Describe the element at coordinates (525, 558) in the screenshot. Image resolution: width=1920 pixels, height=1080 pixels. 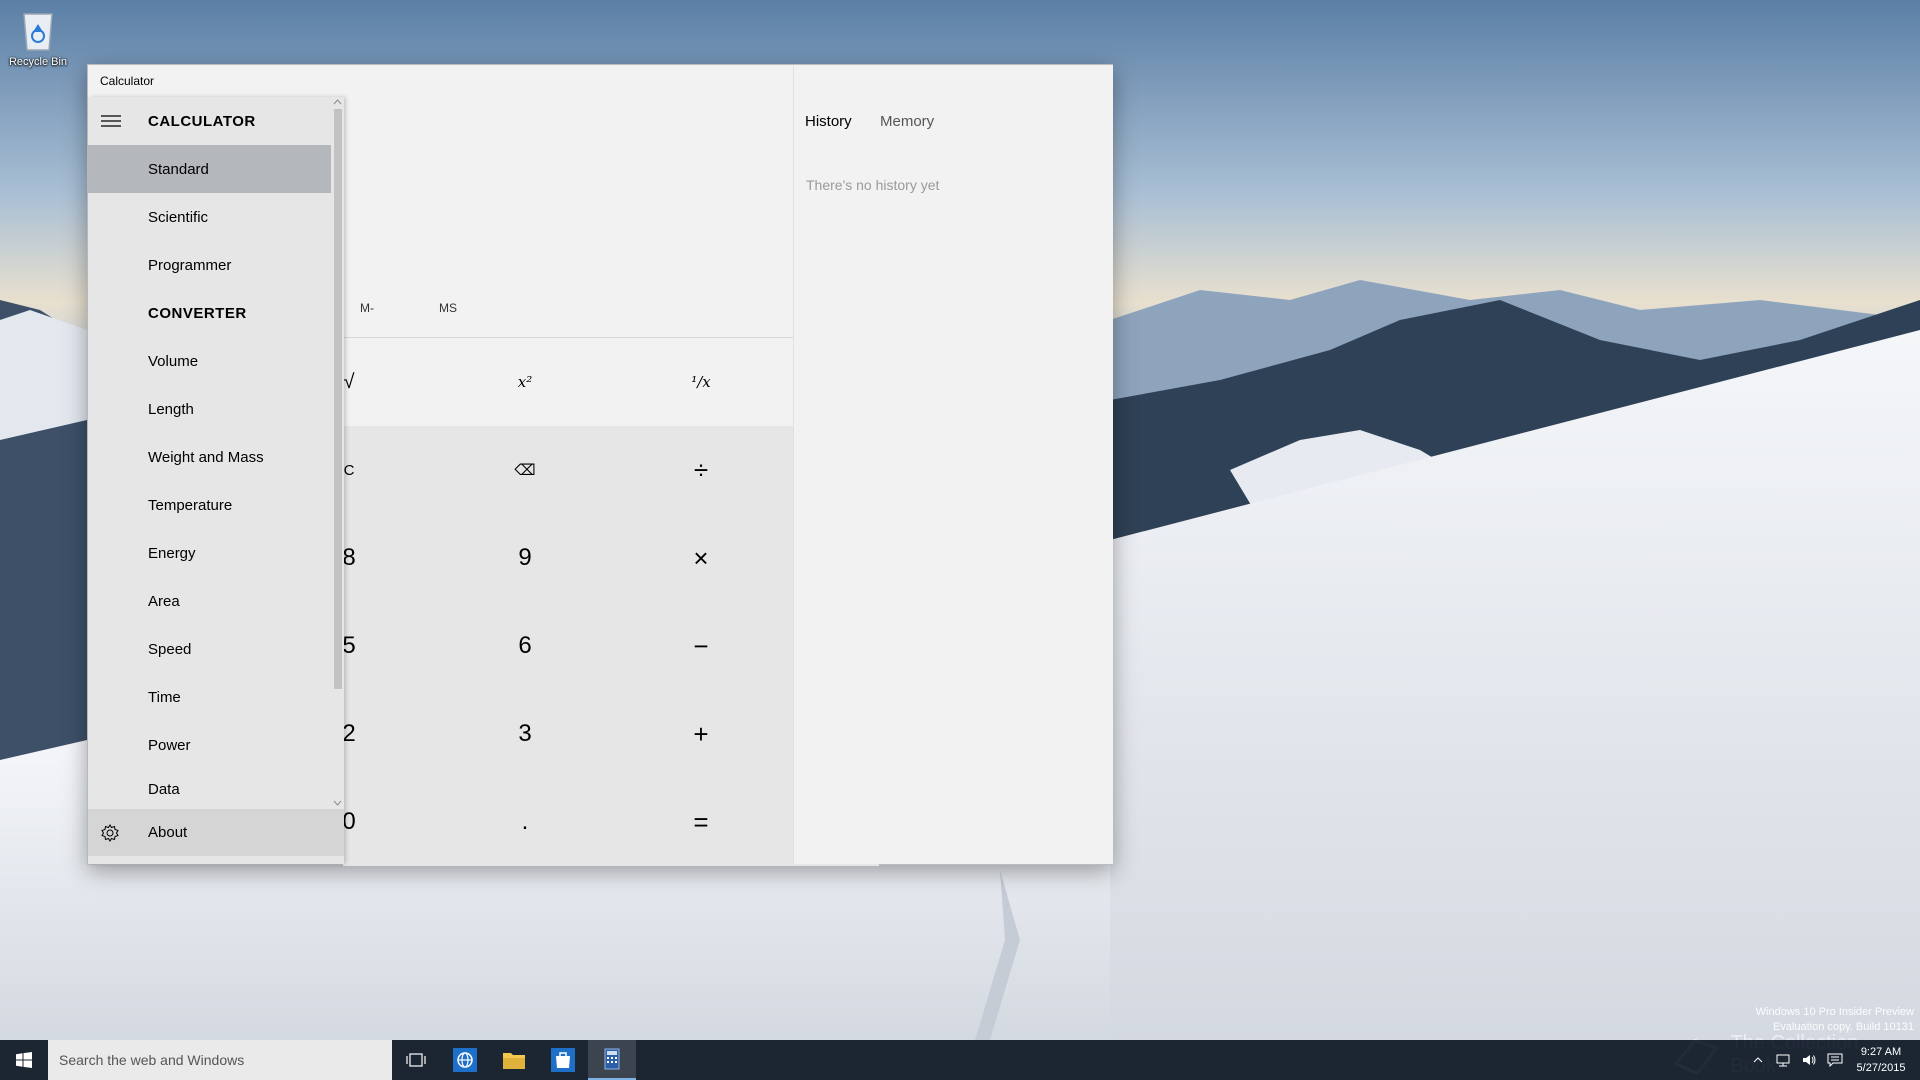
I see `digit-9-button: 9` at that location.